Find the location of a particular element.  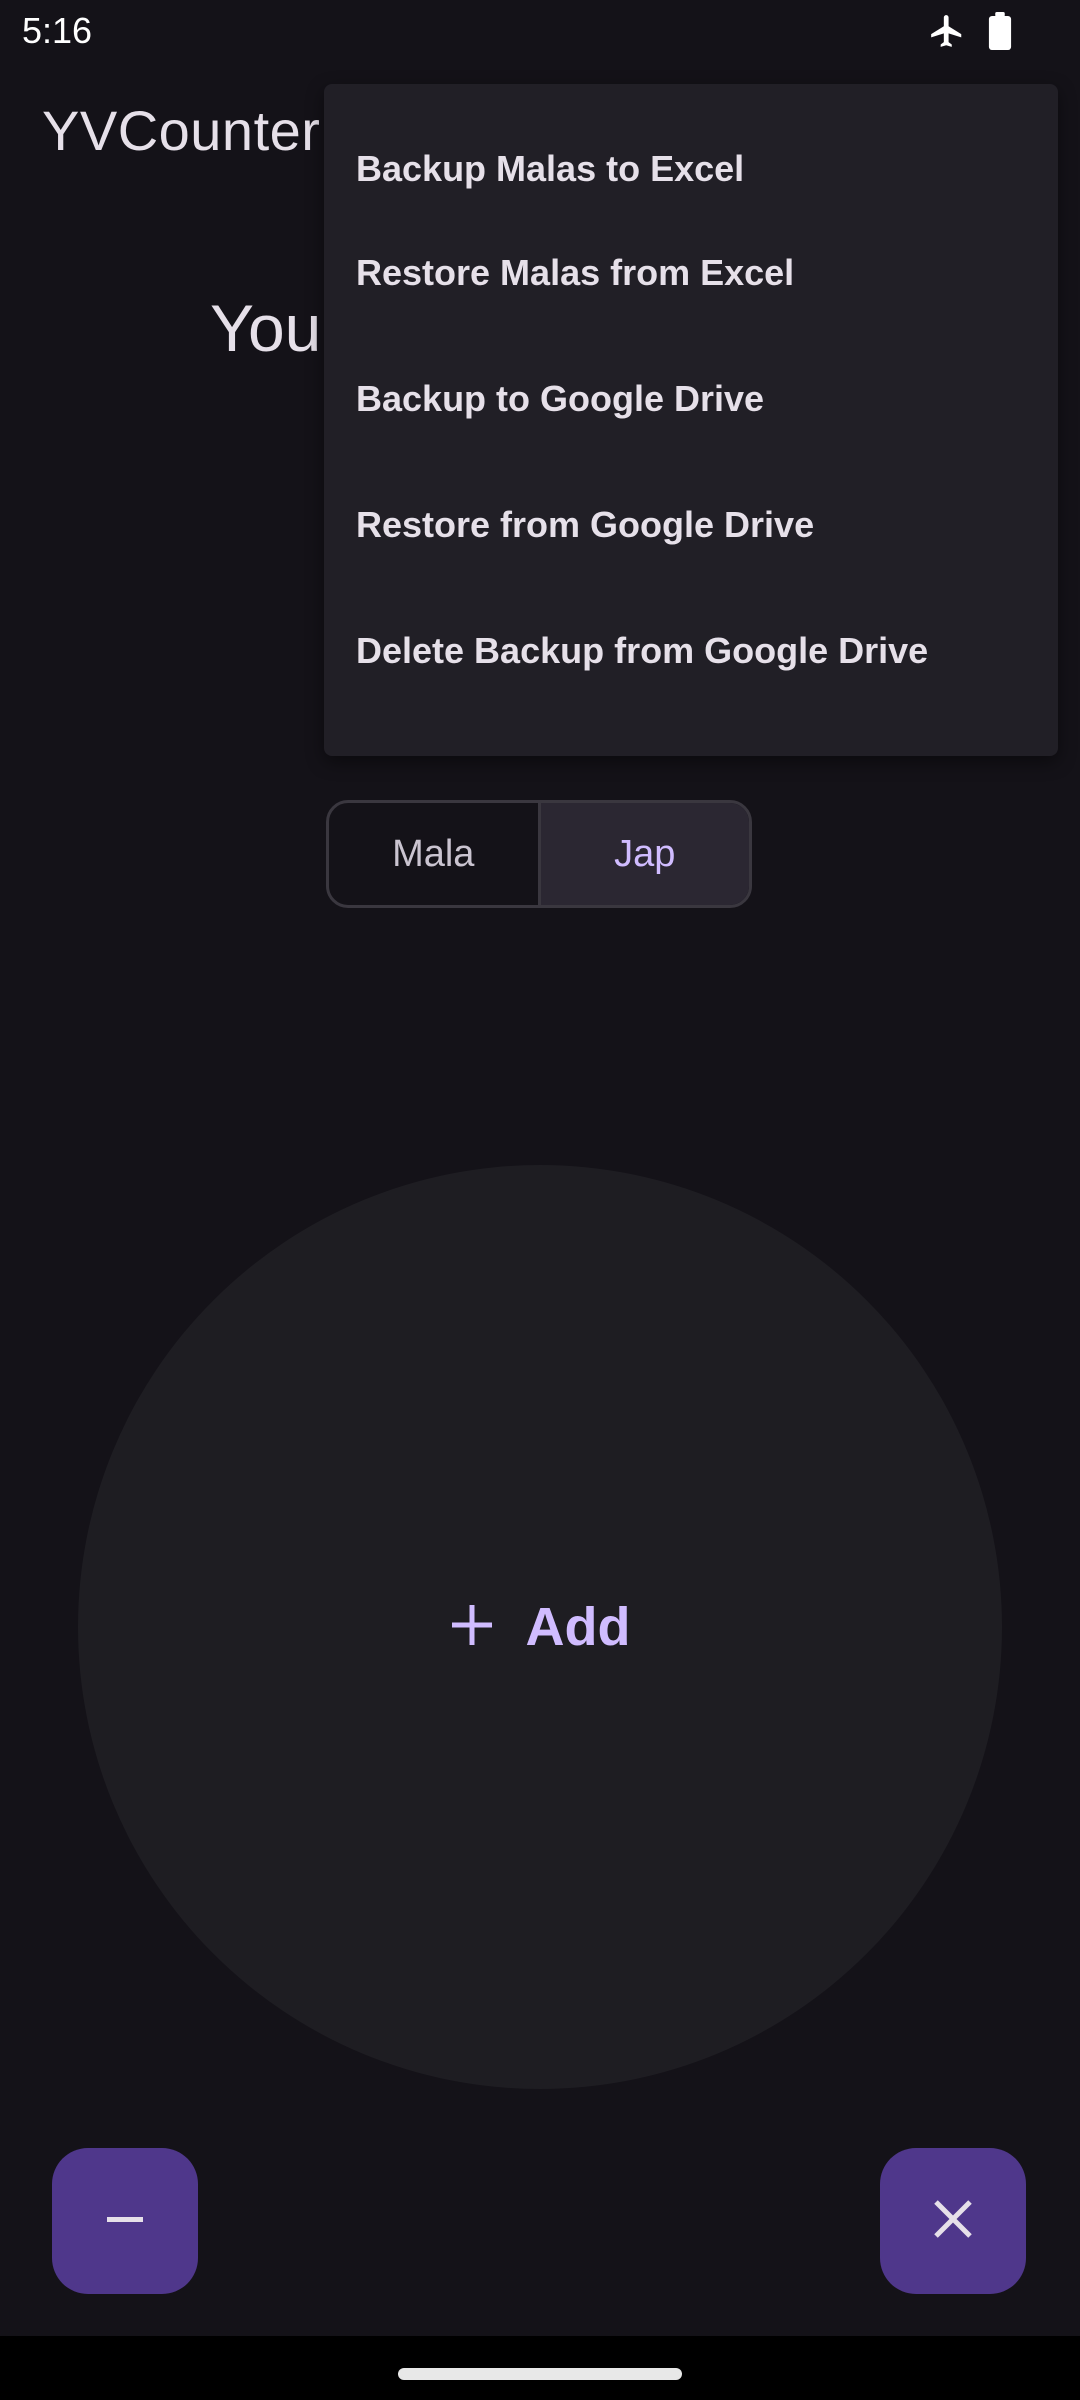

status-time: 5:16 is located at coordinates (57, 30).